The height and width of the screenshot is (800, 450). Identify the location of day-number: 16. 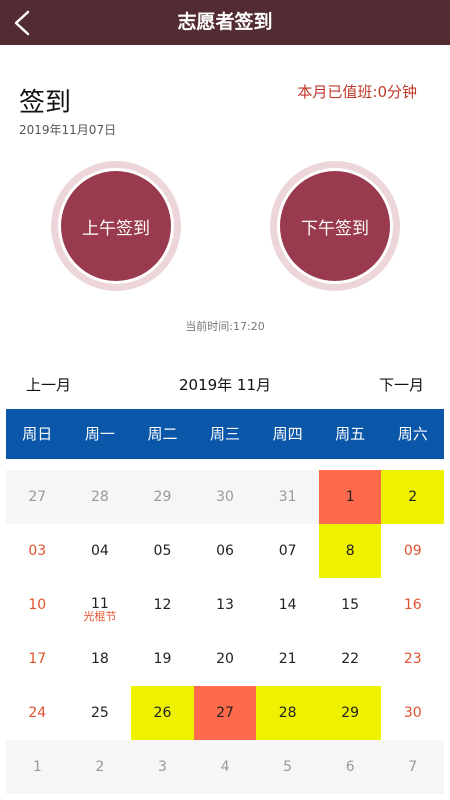
(412, 605).